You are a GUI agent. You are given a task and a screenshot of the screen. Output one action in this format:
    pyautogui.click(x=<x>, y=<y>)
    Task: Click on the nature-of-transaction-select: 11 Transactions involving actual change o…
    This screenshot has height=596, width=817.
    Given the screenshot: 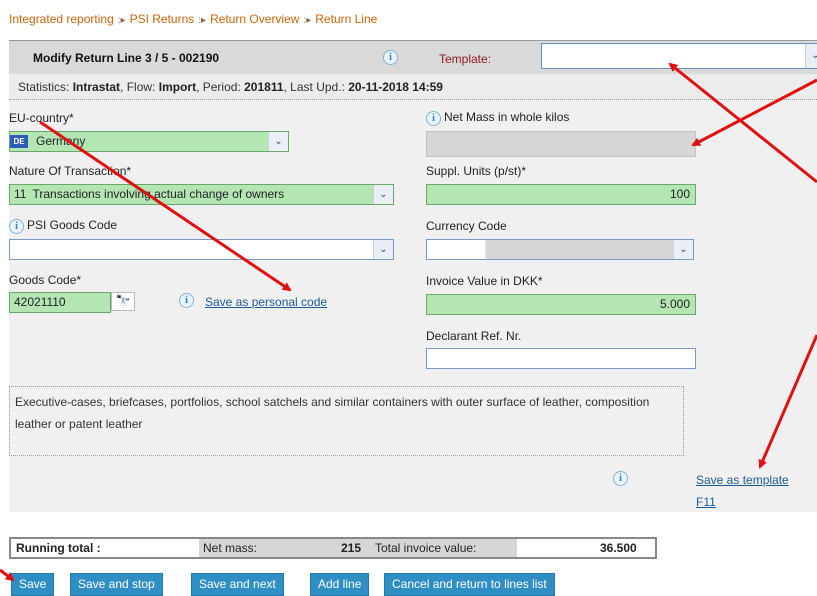 What is the action you would take?
    pyautogui.click(x=201, y=194)
    